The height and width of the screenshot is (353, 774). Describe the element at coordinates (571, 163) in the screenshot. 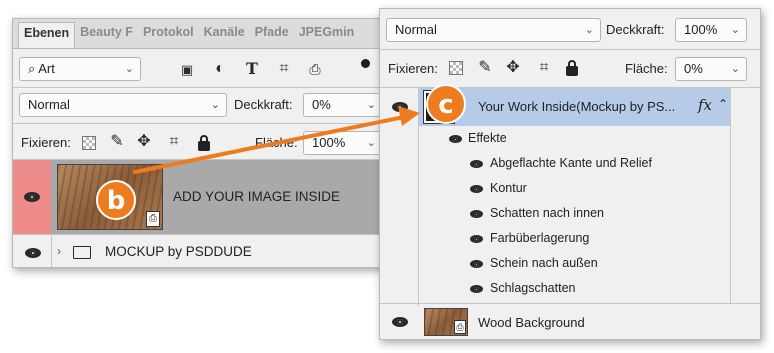

I see `effect-item: Abgeflachte Kante und Relief` at that location.